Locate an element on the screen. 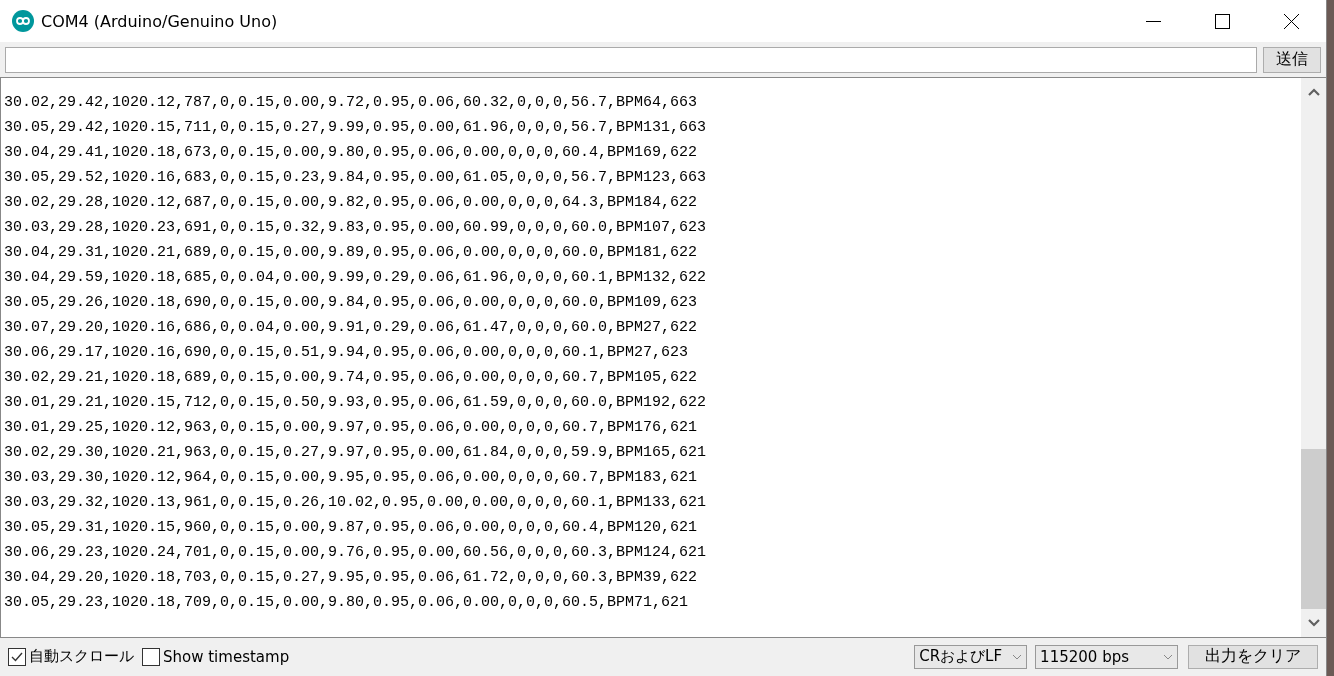 Image resolution: width=1334 pixels, height=676 pixels. output-line: 30.05,29.31,1020.15,960,0,0.15,0.00,9.87,0.95,0.06,0.00,0,0,0,60.4,BPM120,621 is located at coordinates (351, 528).